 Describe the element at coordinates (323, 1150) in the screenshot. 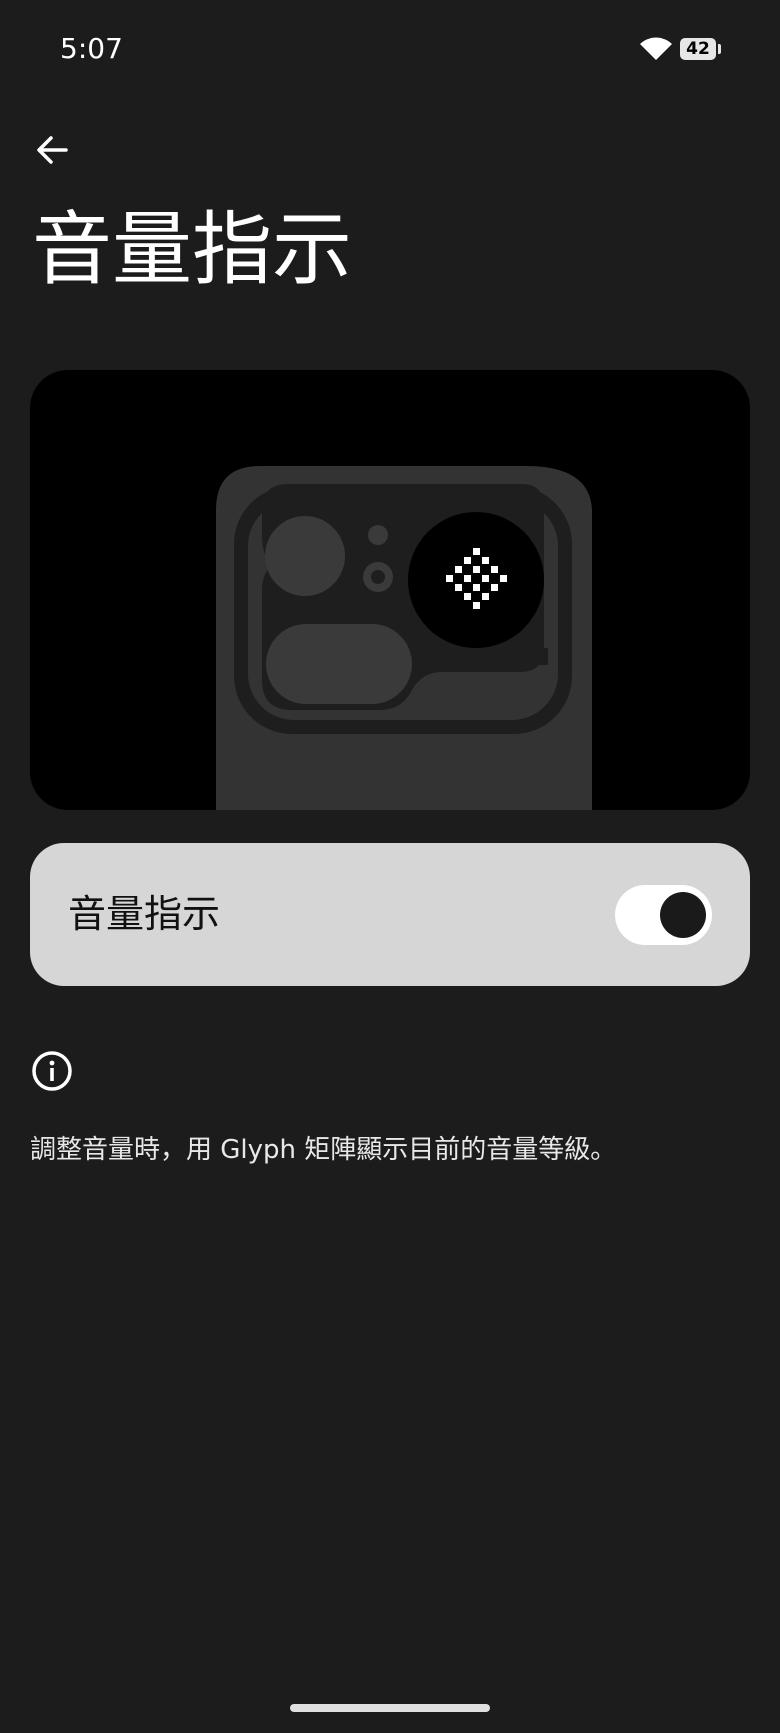

I see `info-description: 調整音量時，用 Glyph 矩陣顯示目前的音量等級。` at that location.